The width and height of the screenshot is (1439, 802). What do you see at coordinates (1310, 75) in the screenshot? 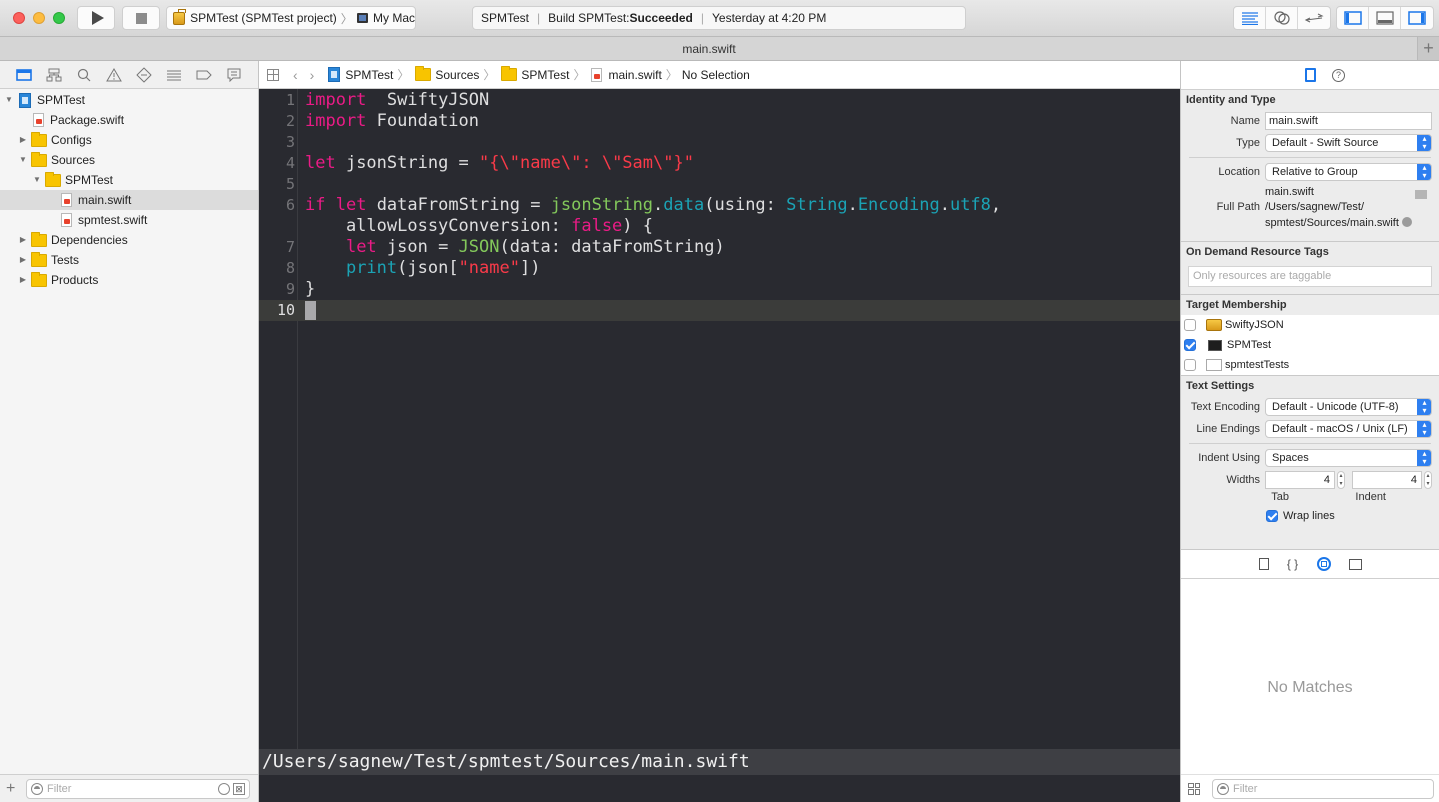
I see `file-inspector-tab-icon` at bounding box center [1310, 75].